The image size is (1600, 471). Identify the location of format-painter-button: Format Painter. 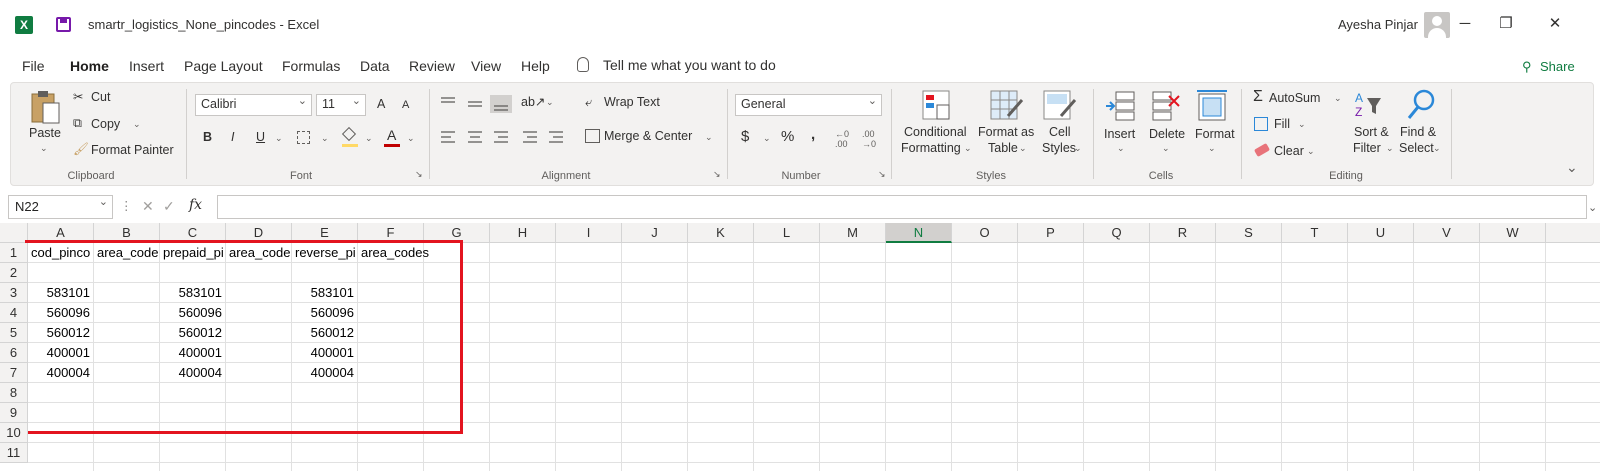
(132, 150).